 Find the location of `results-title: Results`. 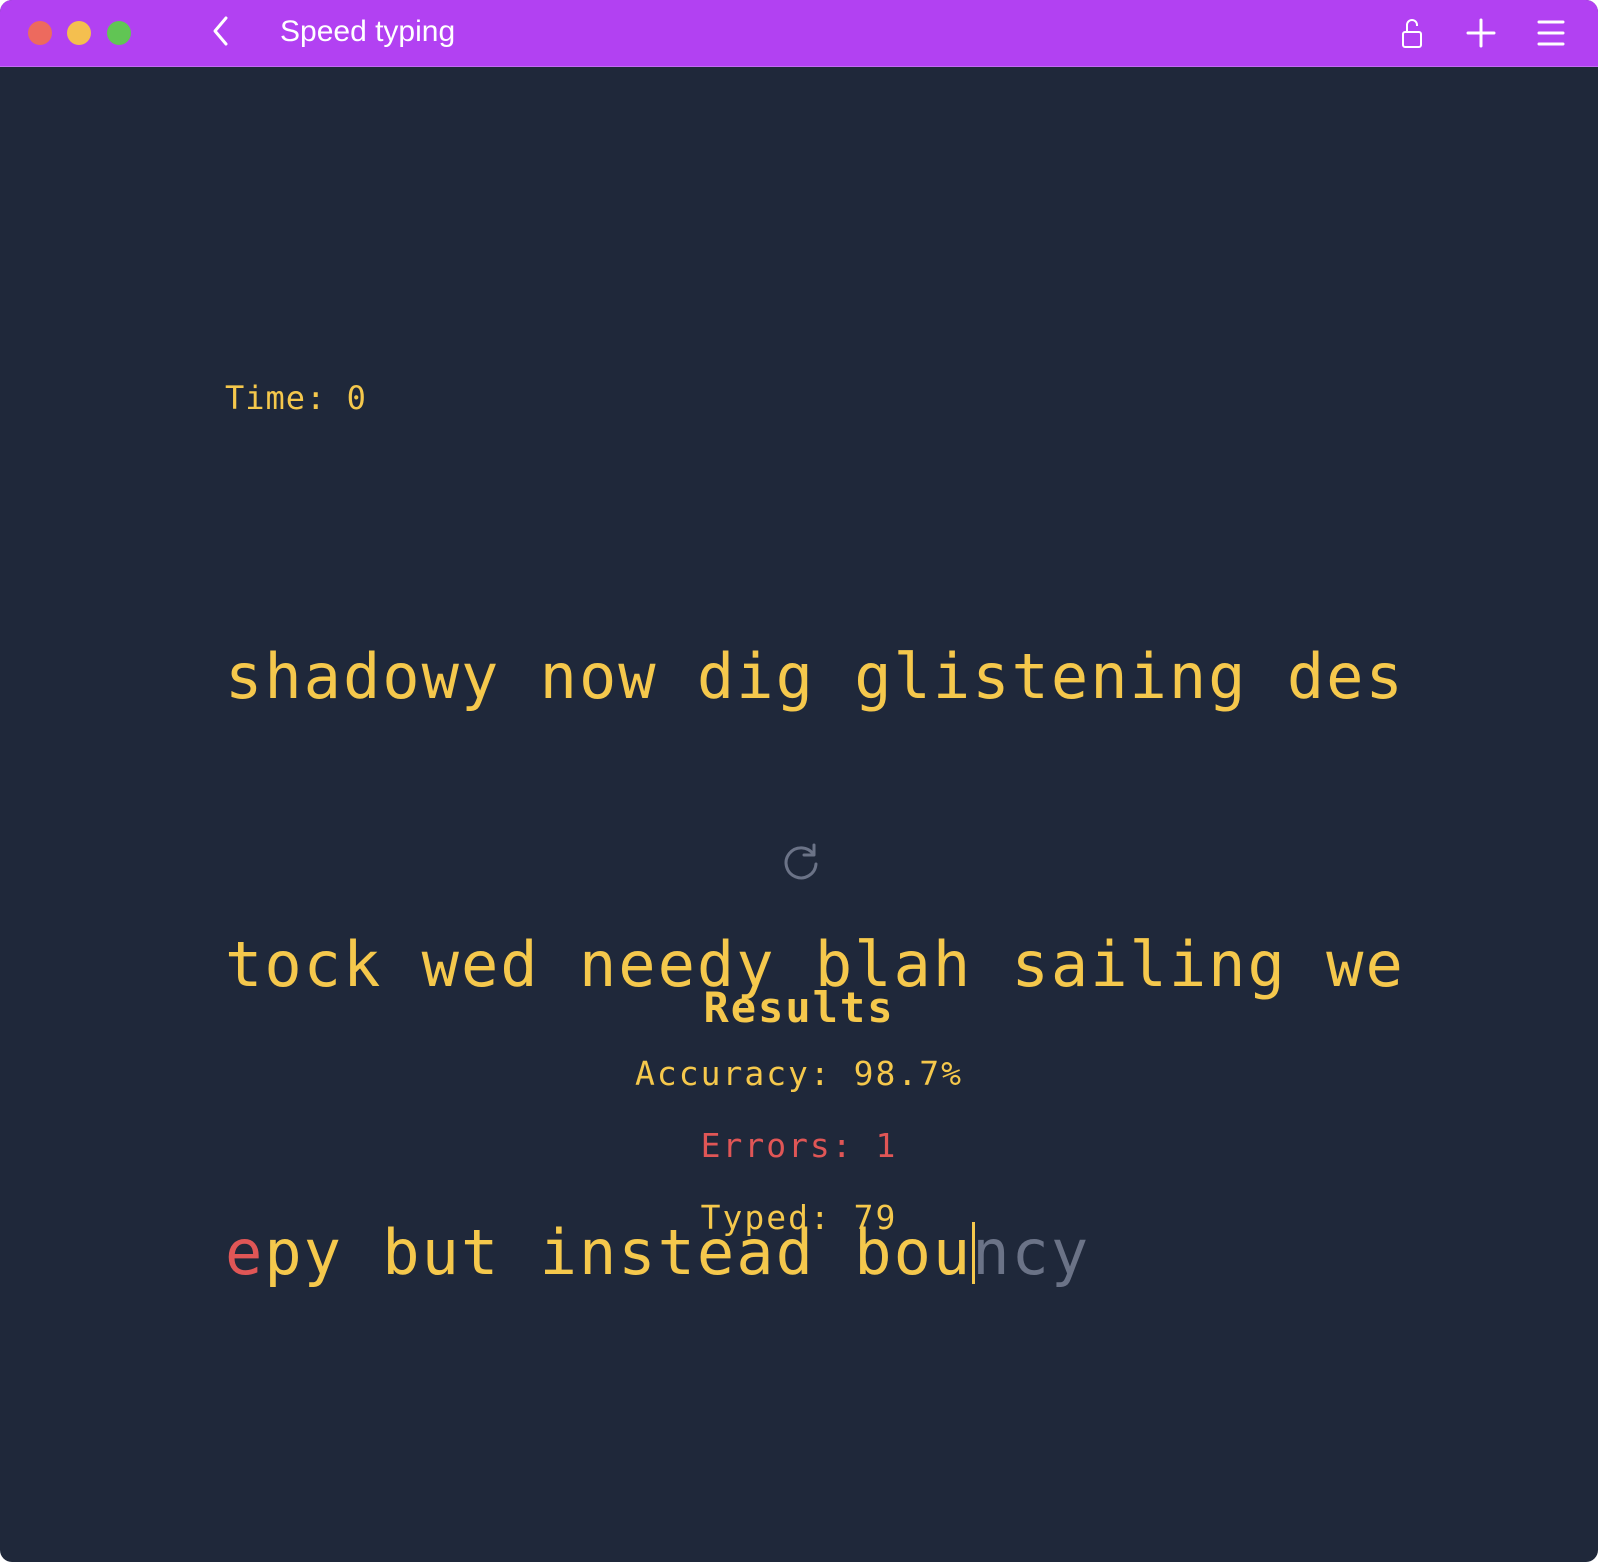

results-title: Results is located at coordinates (799, 1007).